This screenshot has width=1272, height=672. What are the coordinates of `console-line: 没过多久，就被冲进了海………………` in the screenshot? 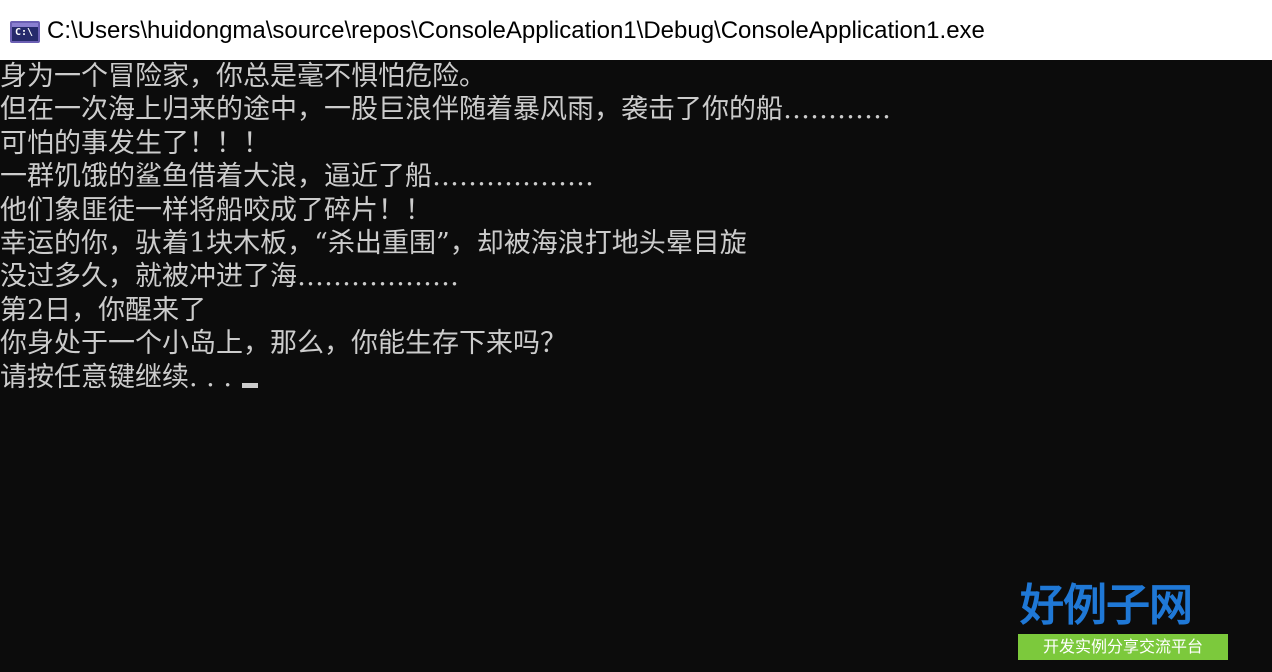 It's located at (229, 277).